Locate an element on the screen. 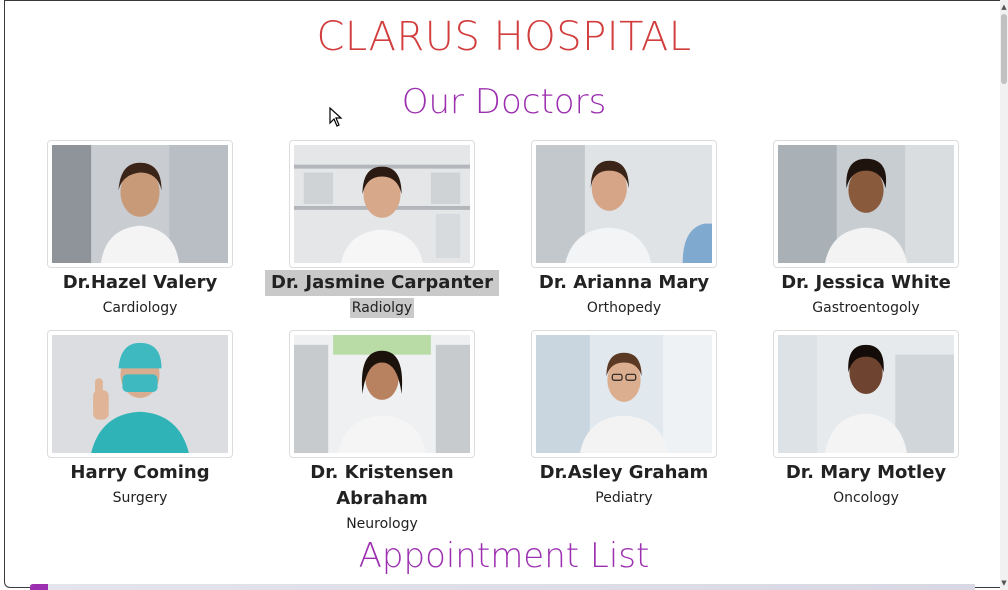 This screenshot has height=590, width=1008. doctor-card: Dr. Mary Motley Oncology is located at coordinates (866, 419).